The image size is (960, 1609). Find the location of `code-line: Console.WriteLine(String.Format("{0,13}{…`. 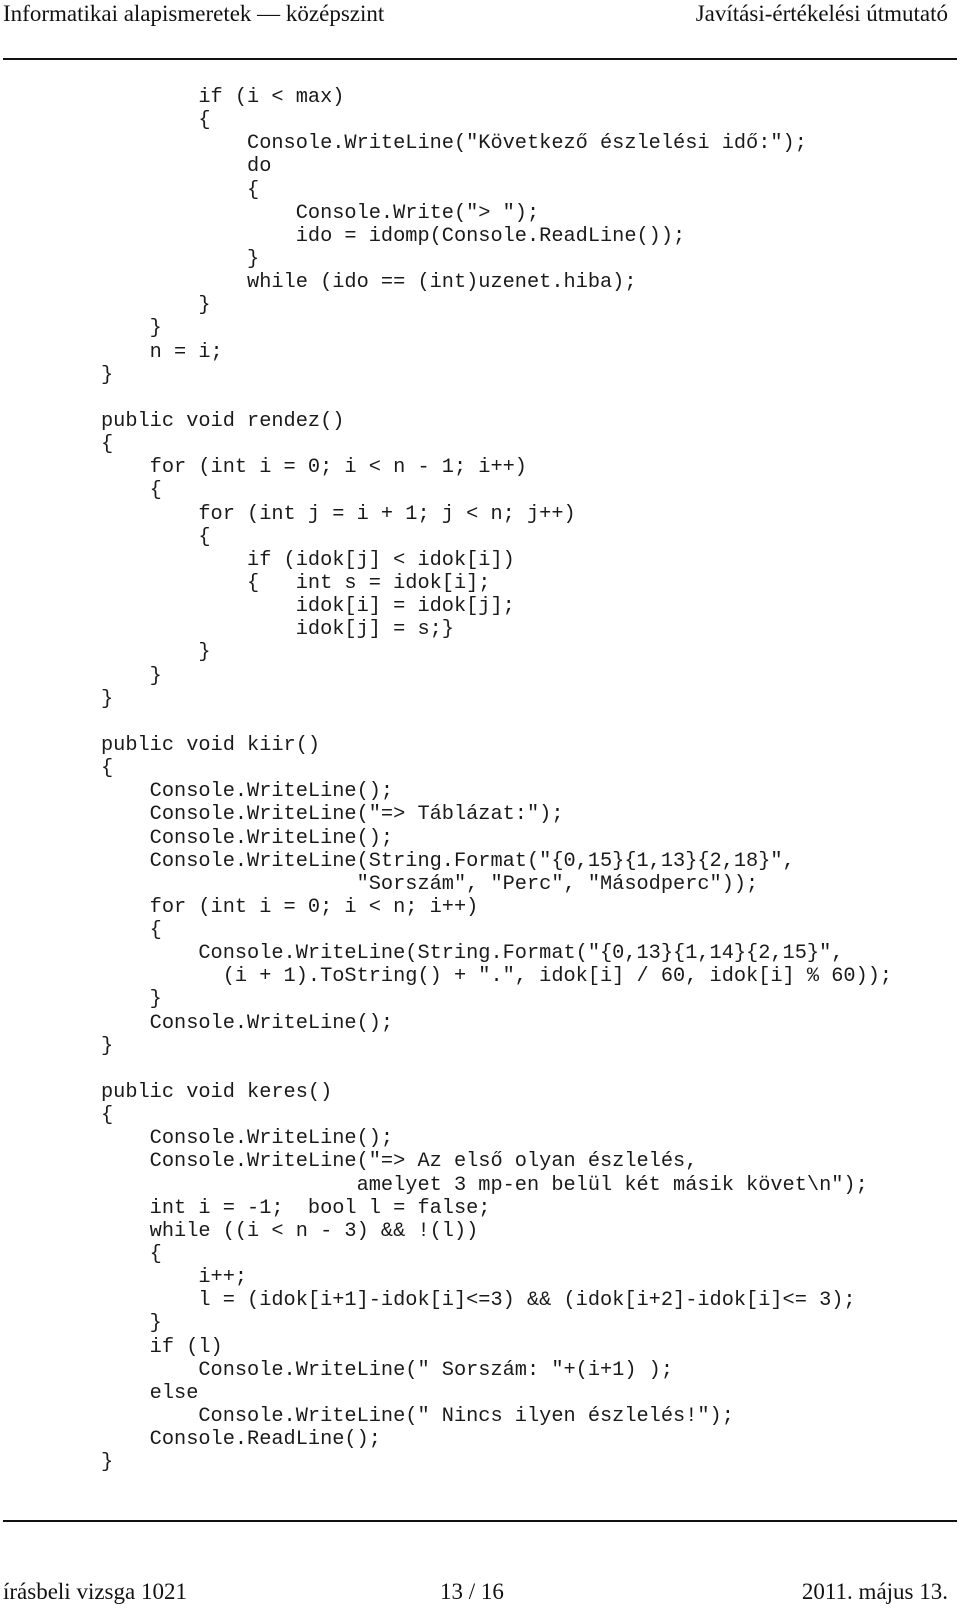

code-line: Console.WriteLine(String.Format("{0,13}{… is located at coordinates (472, 954).